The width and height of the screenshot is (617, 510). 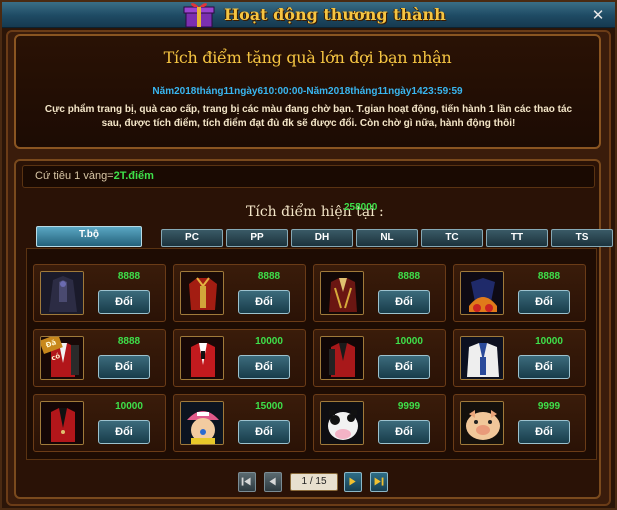 What do you see at coordinates (133, 176) in the screenshot?
I see `rate-value: 2T.điểm` at bounding box center [133, 176].